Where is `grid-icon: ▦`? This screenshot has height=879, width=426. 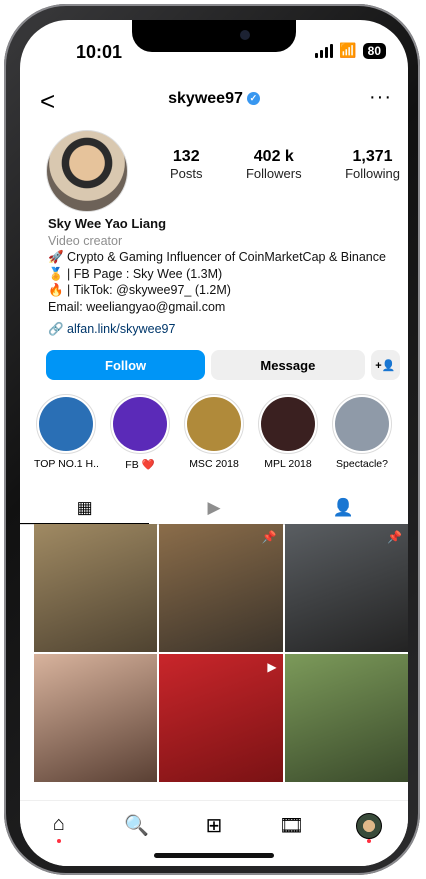 grid-icon: ▦ is located at coordinates (85, 508).